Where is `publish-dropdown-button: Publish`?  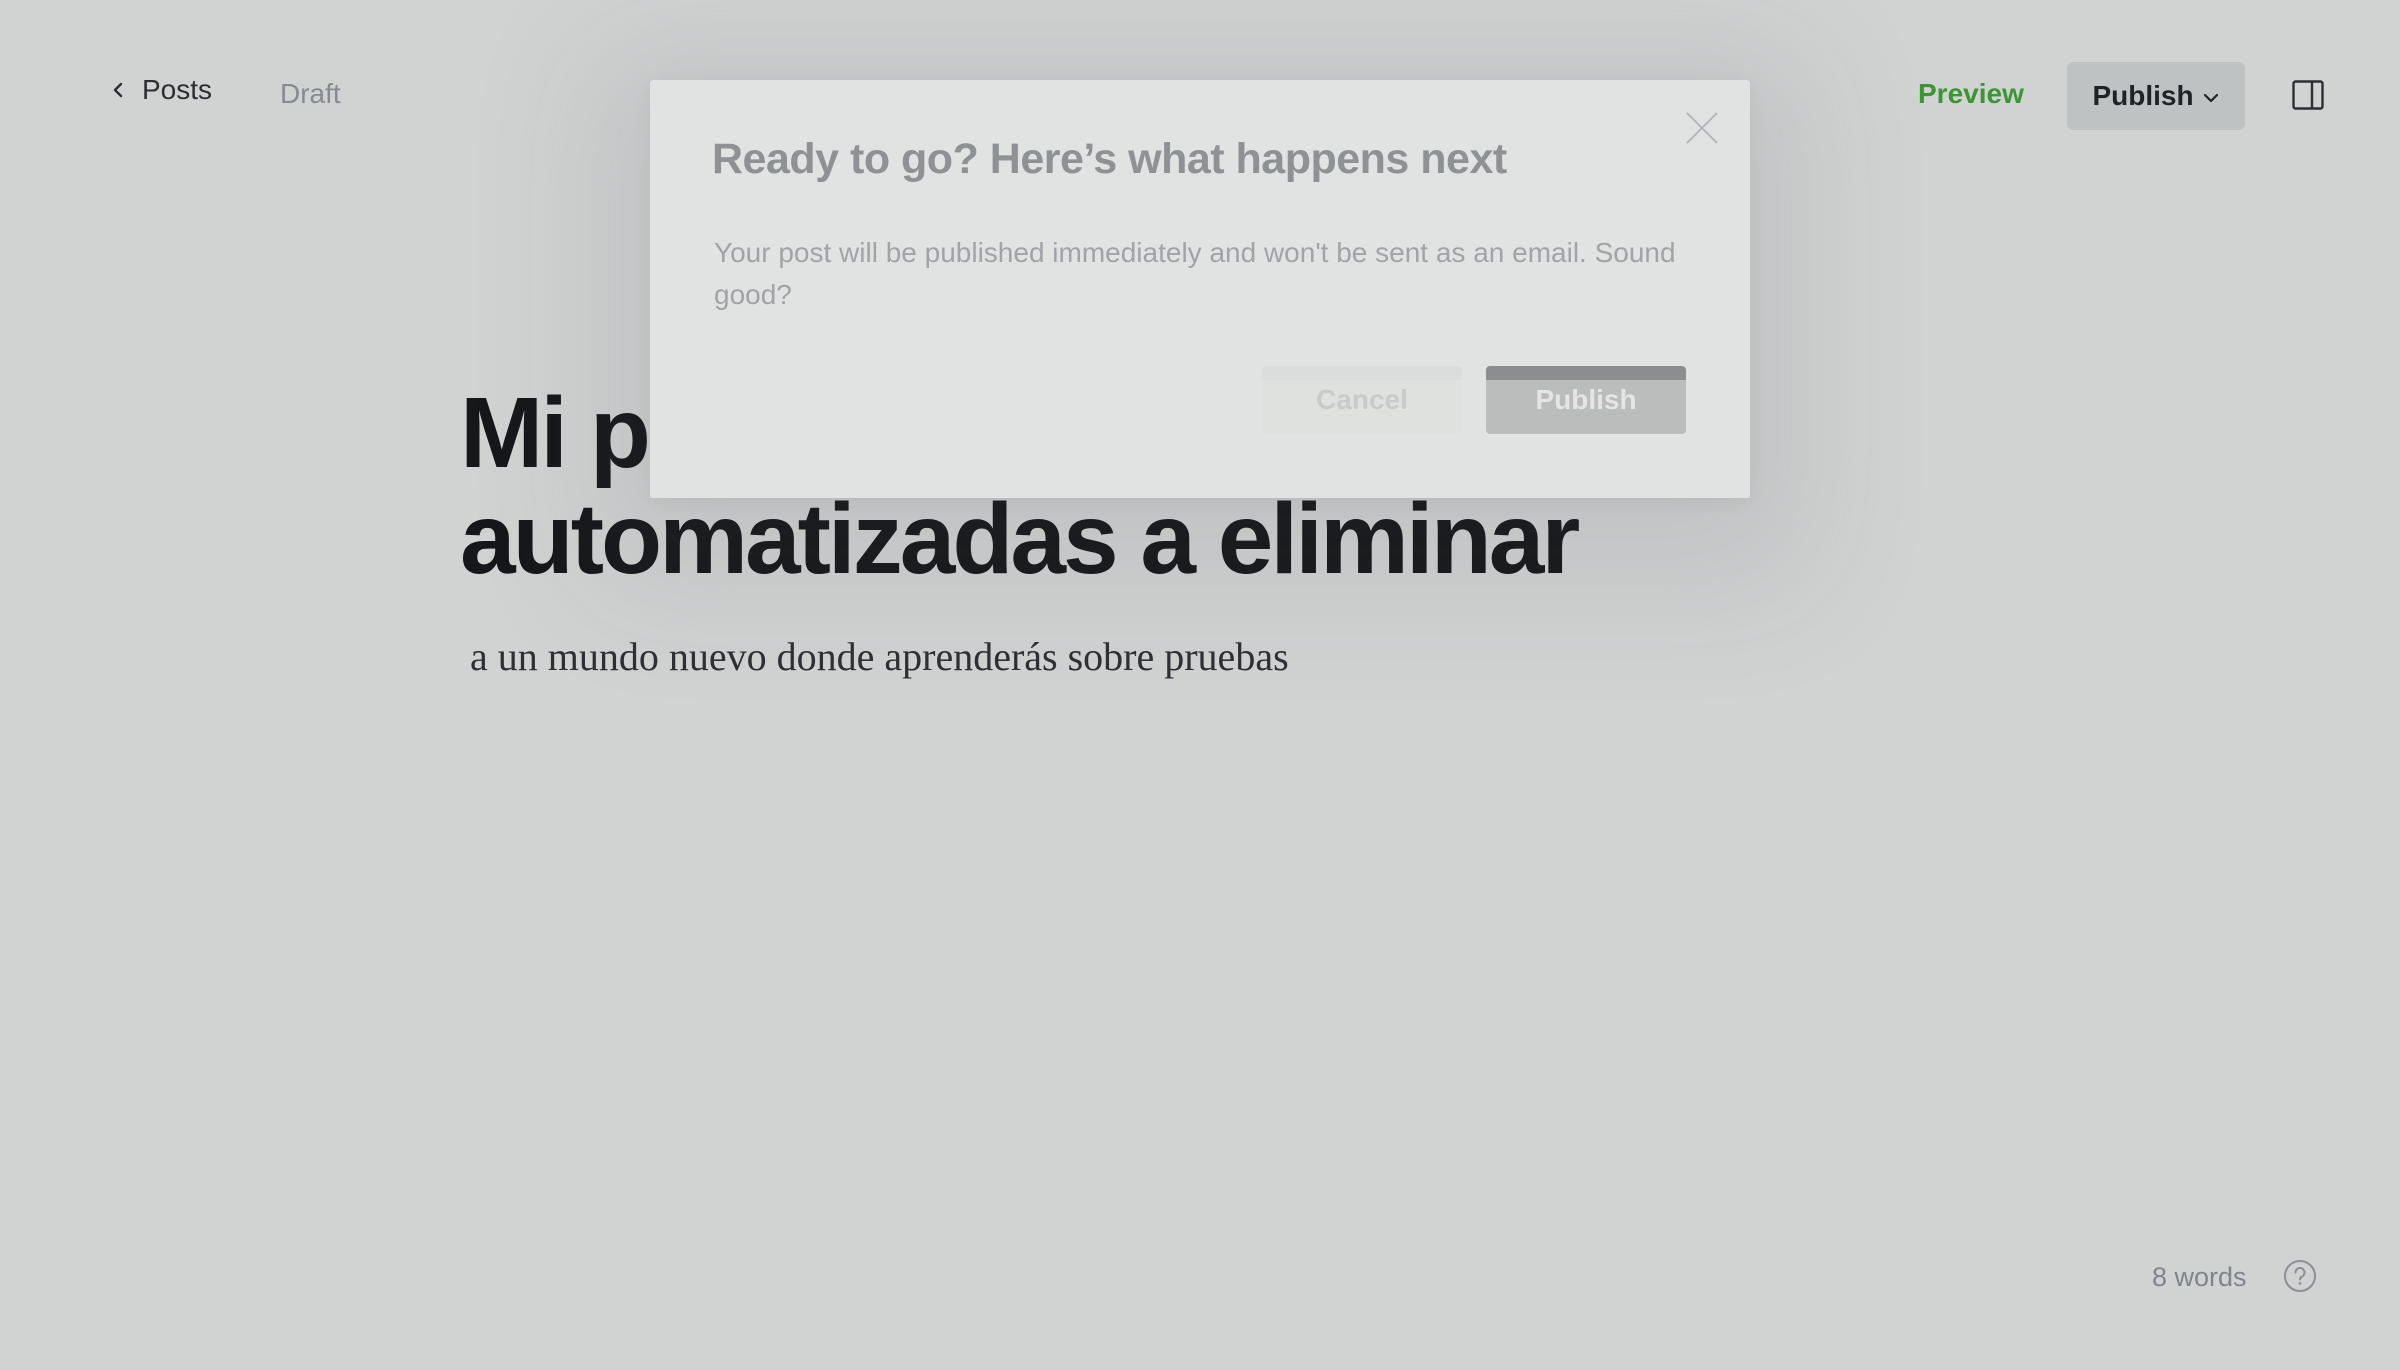
publish-dropdown-button: Publish is located at coordinates (2156, 96).